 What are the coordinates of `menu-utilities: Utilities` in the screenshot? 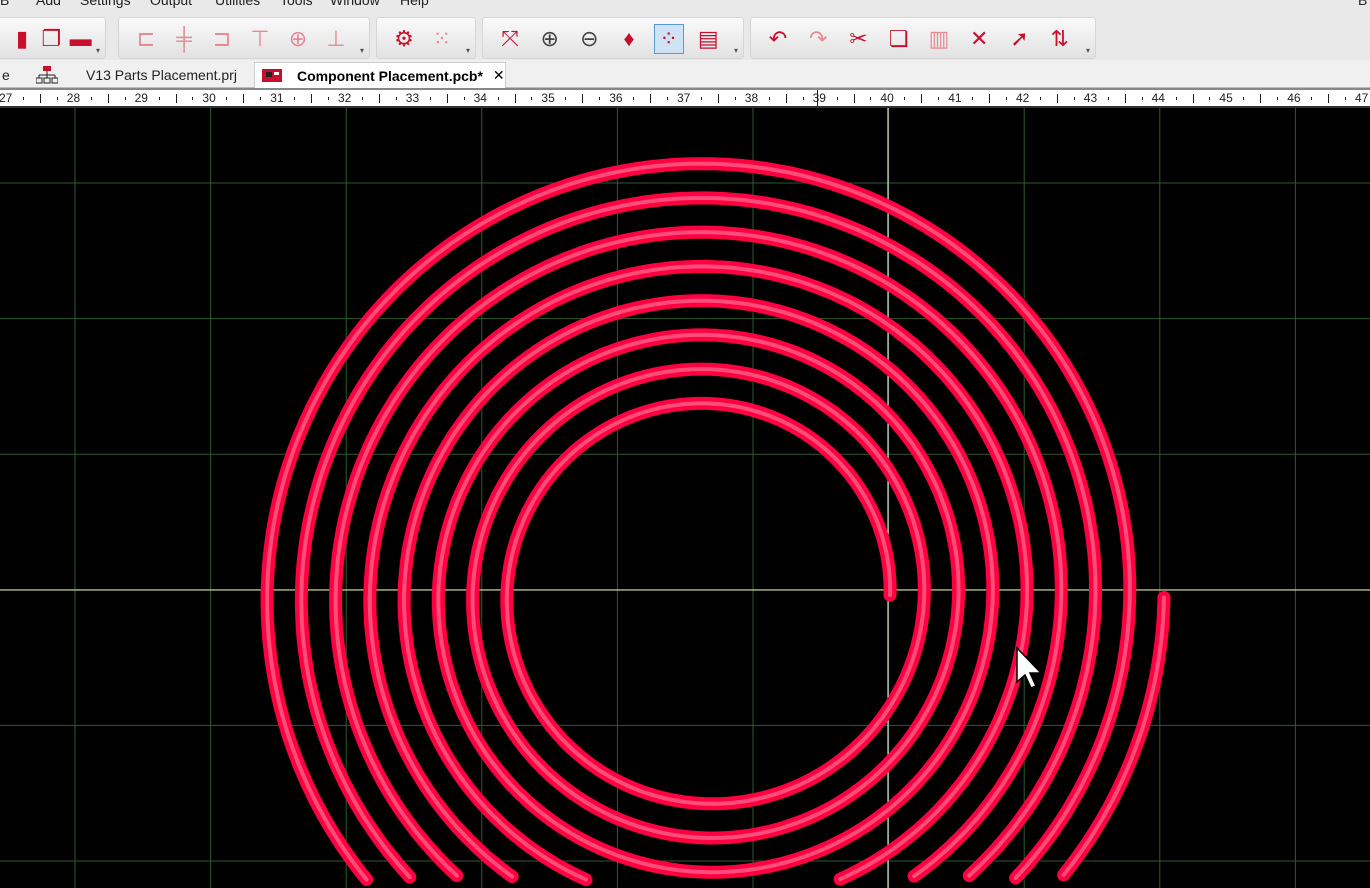 It's located at (237, 4).